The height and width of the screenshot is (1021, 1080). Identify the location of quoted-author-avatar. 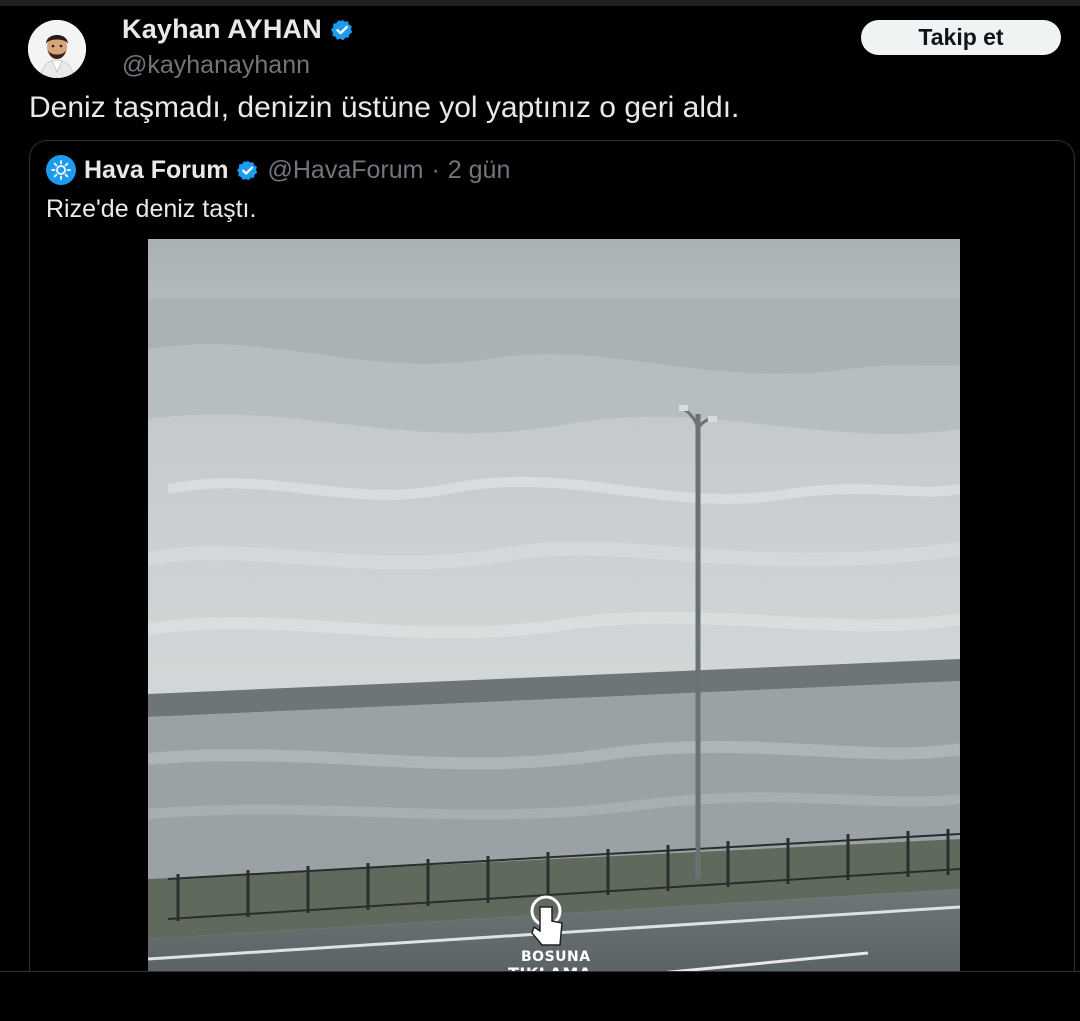
(61, 170).